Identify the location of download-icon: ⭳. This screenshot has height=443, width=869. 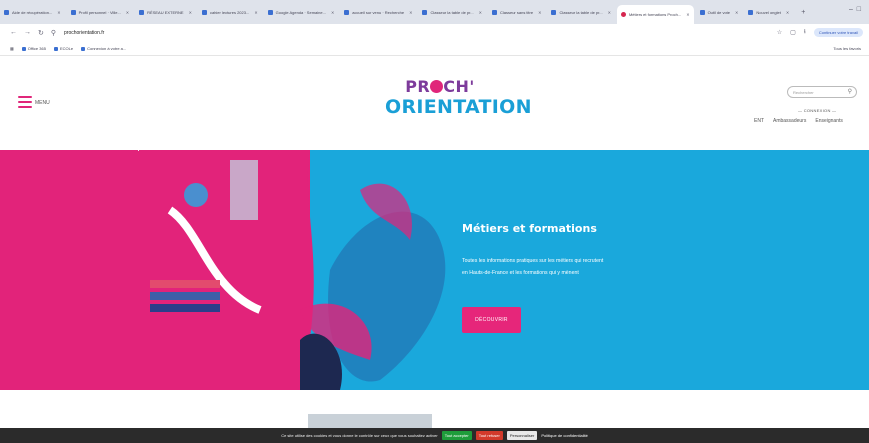
(805, 32).